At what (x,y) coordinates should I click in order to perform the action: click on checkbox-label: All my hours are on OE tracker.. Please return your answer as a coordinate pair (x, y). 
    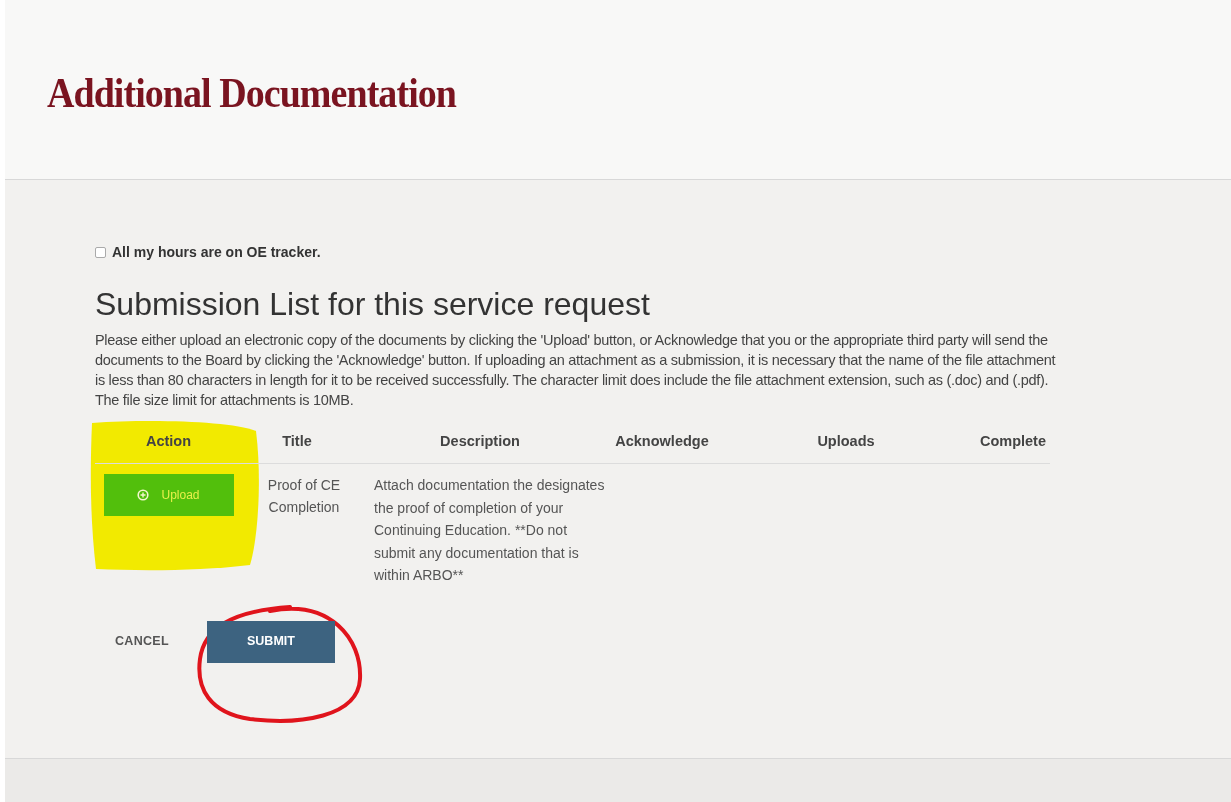
    Looking at the image, I should click on (216, 252).